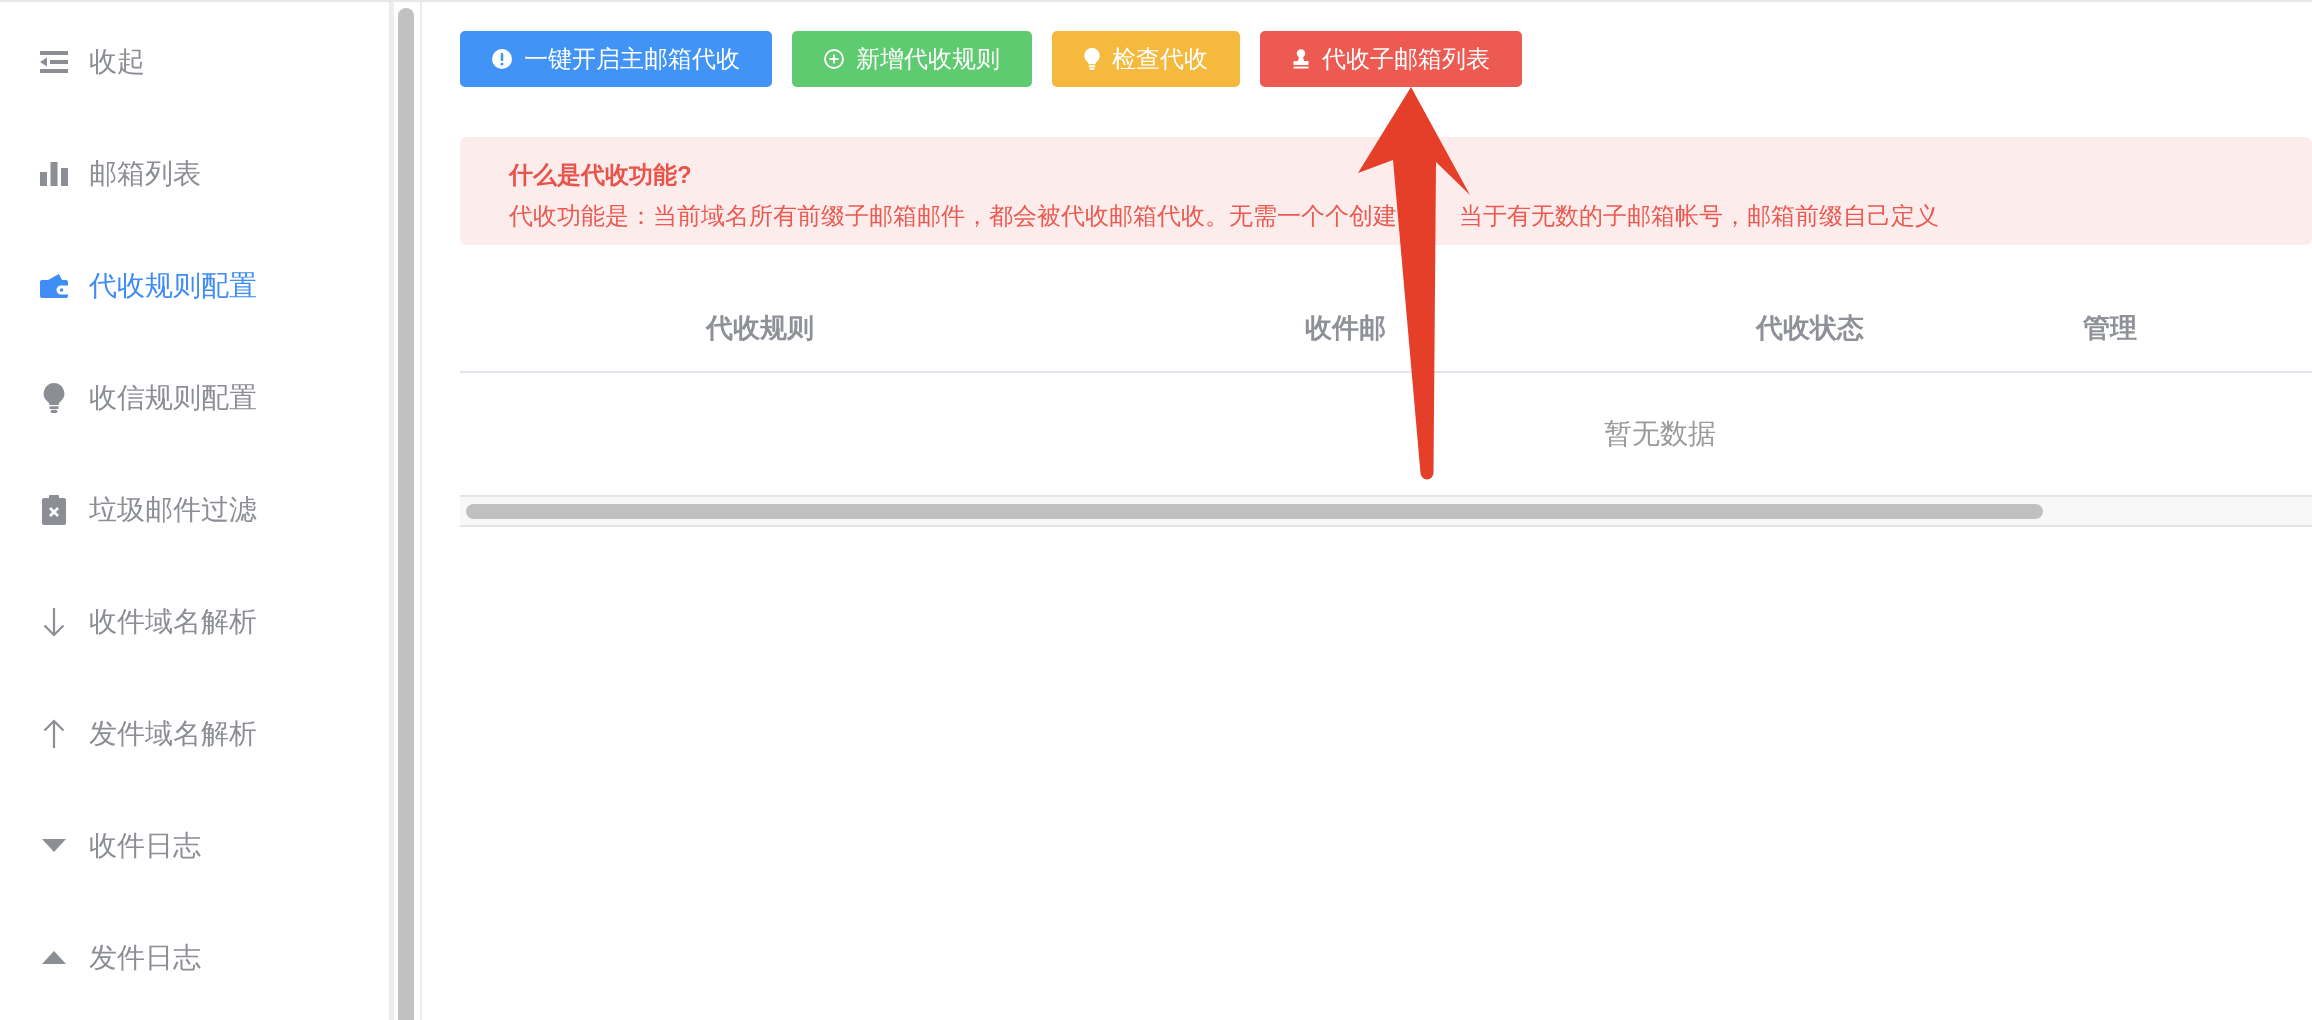 The height and width of the screenshot is (1020, 2312). Describe the element at coordinates (148, 734) in the screenshot. I see `sidebar-item: 发件域名解析` at that location.